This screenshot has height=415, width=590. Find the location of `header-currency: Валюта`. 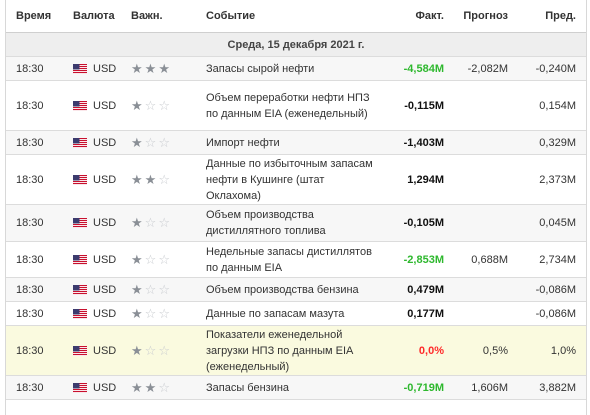

header-currency: Валюта is located at coordinates (102, 16).